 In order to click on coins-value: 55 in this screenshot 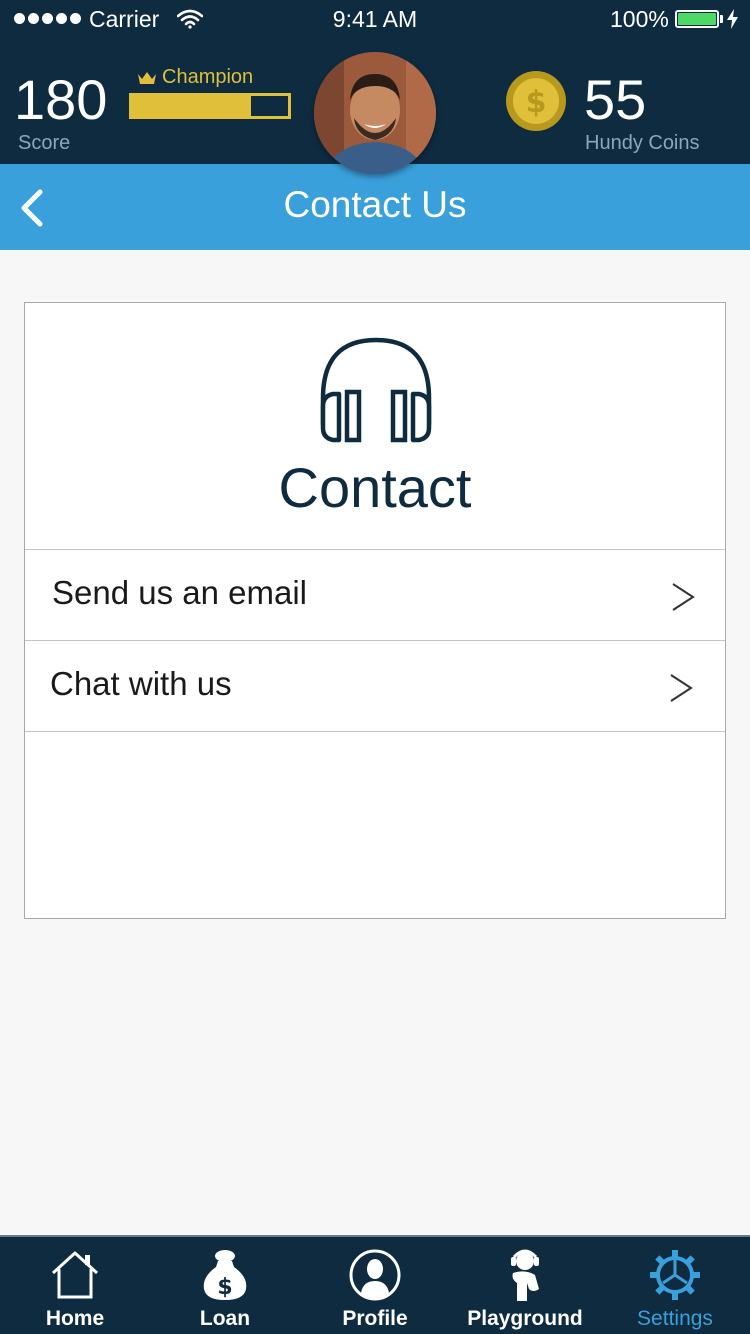, I will do `click(615, 99)`.